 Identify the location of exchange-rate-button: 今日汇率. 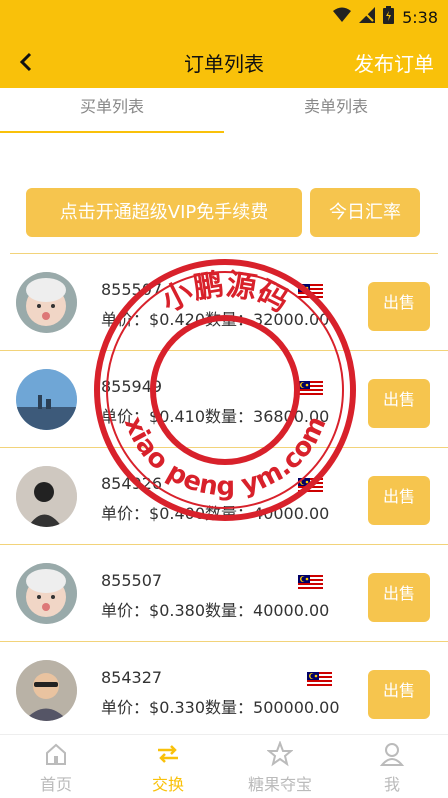
(365, 212).